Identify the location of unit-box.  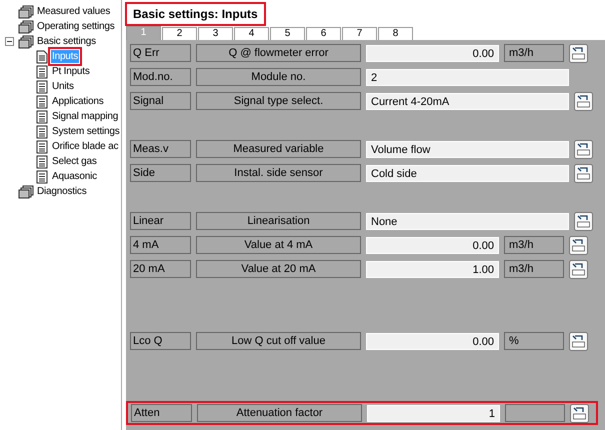
(535, 413).